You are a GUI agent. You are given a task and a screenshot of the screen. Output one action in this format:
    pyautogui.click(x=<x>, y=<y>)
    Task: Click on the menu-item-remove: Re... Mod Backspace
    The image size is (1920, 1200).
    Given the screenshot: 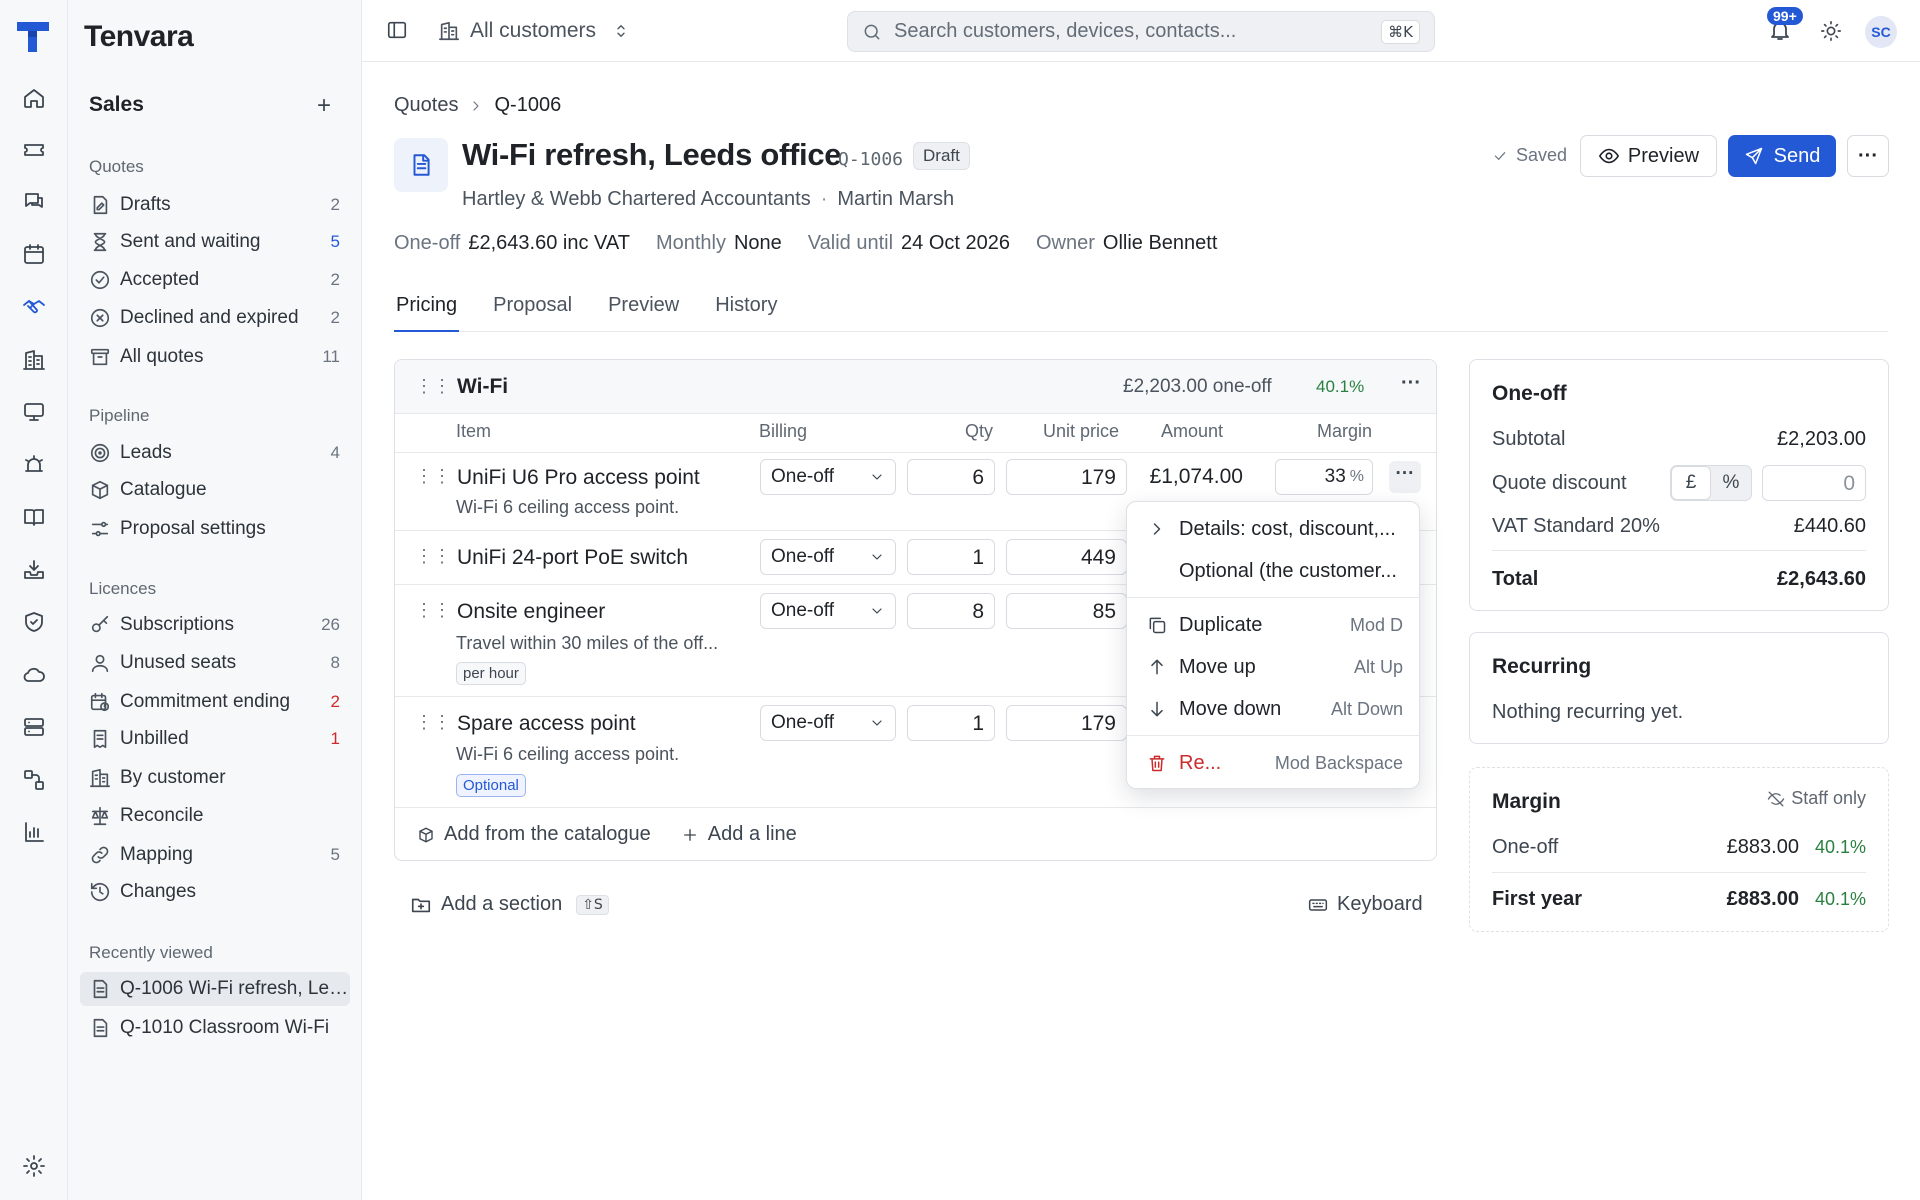 What is the action you would take?
    pyautogui.click(x=1273, y=763)
    